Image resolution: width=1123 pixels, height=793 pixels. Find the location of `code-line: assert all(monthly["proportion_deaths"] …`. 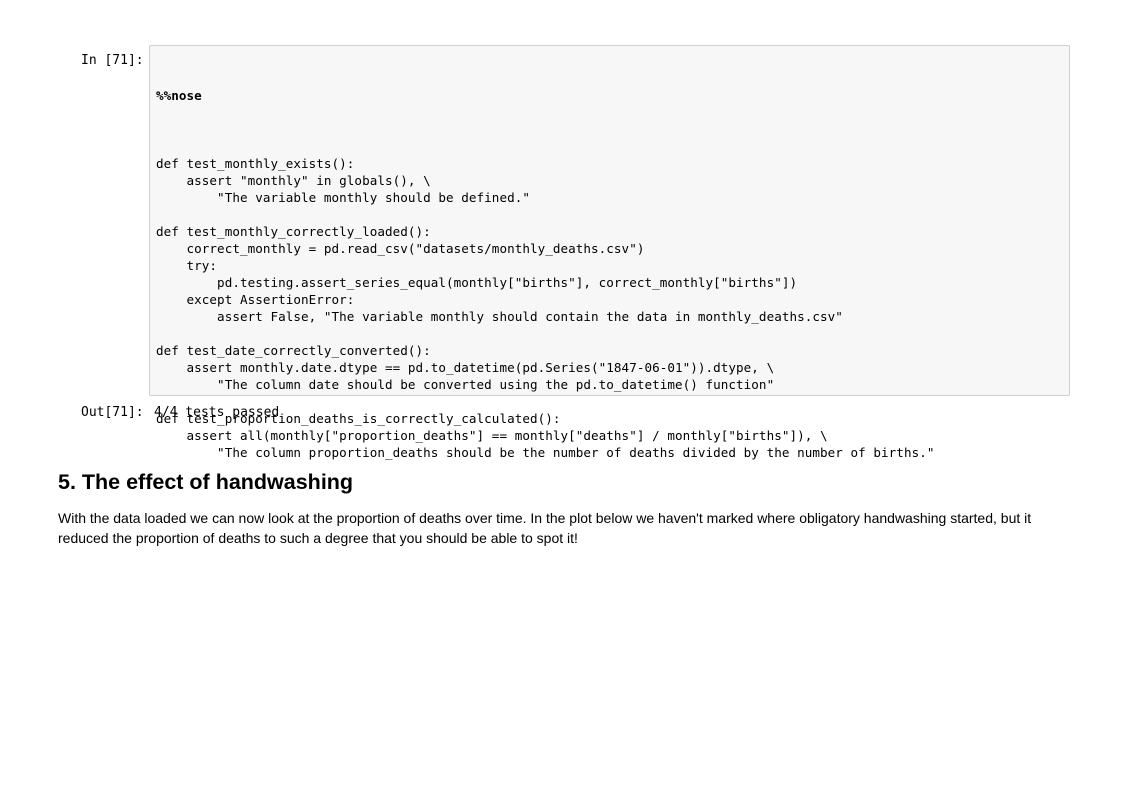

code-line: assert all(monthly["proportion_deaths"] … is located at coordinates (492, 435).